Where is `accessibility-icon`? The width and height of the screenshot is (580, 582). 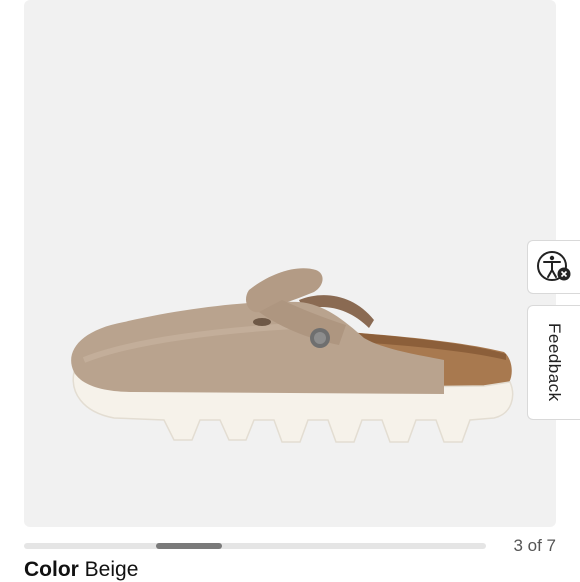
accessibility-icon is located at coordinates (554, 266).